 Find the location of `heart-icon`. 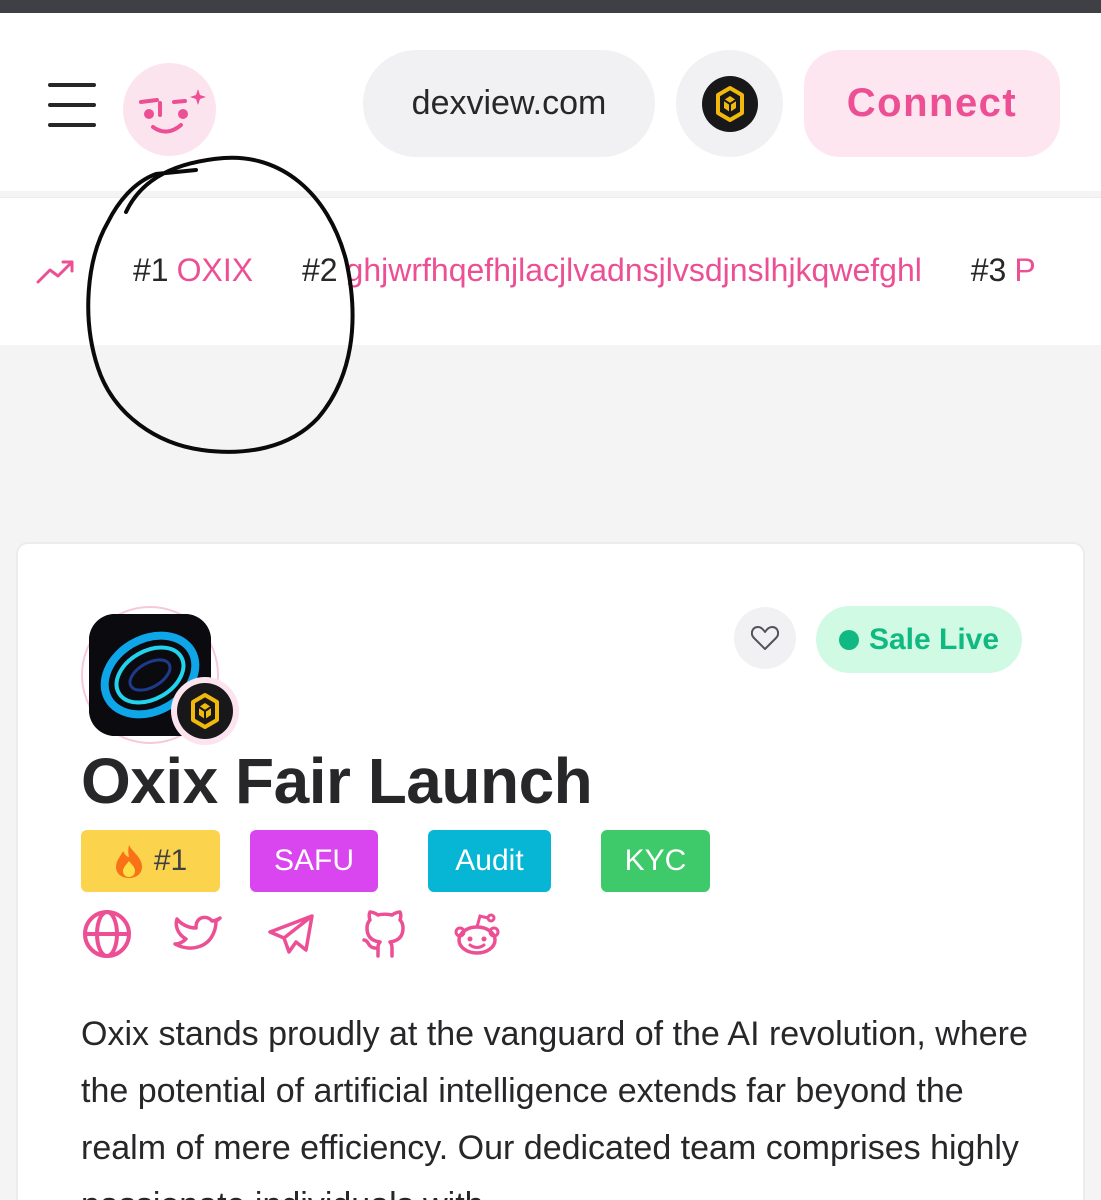

heart-icon is located at coordinates (765, 638).